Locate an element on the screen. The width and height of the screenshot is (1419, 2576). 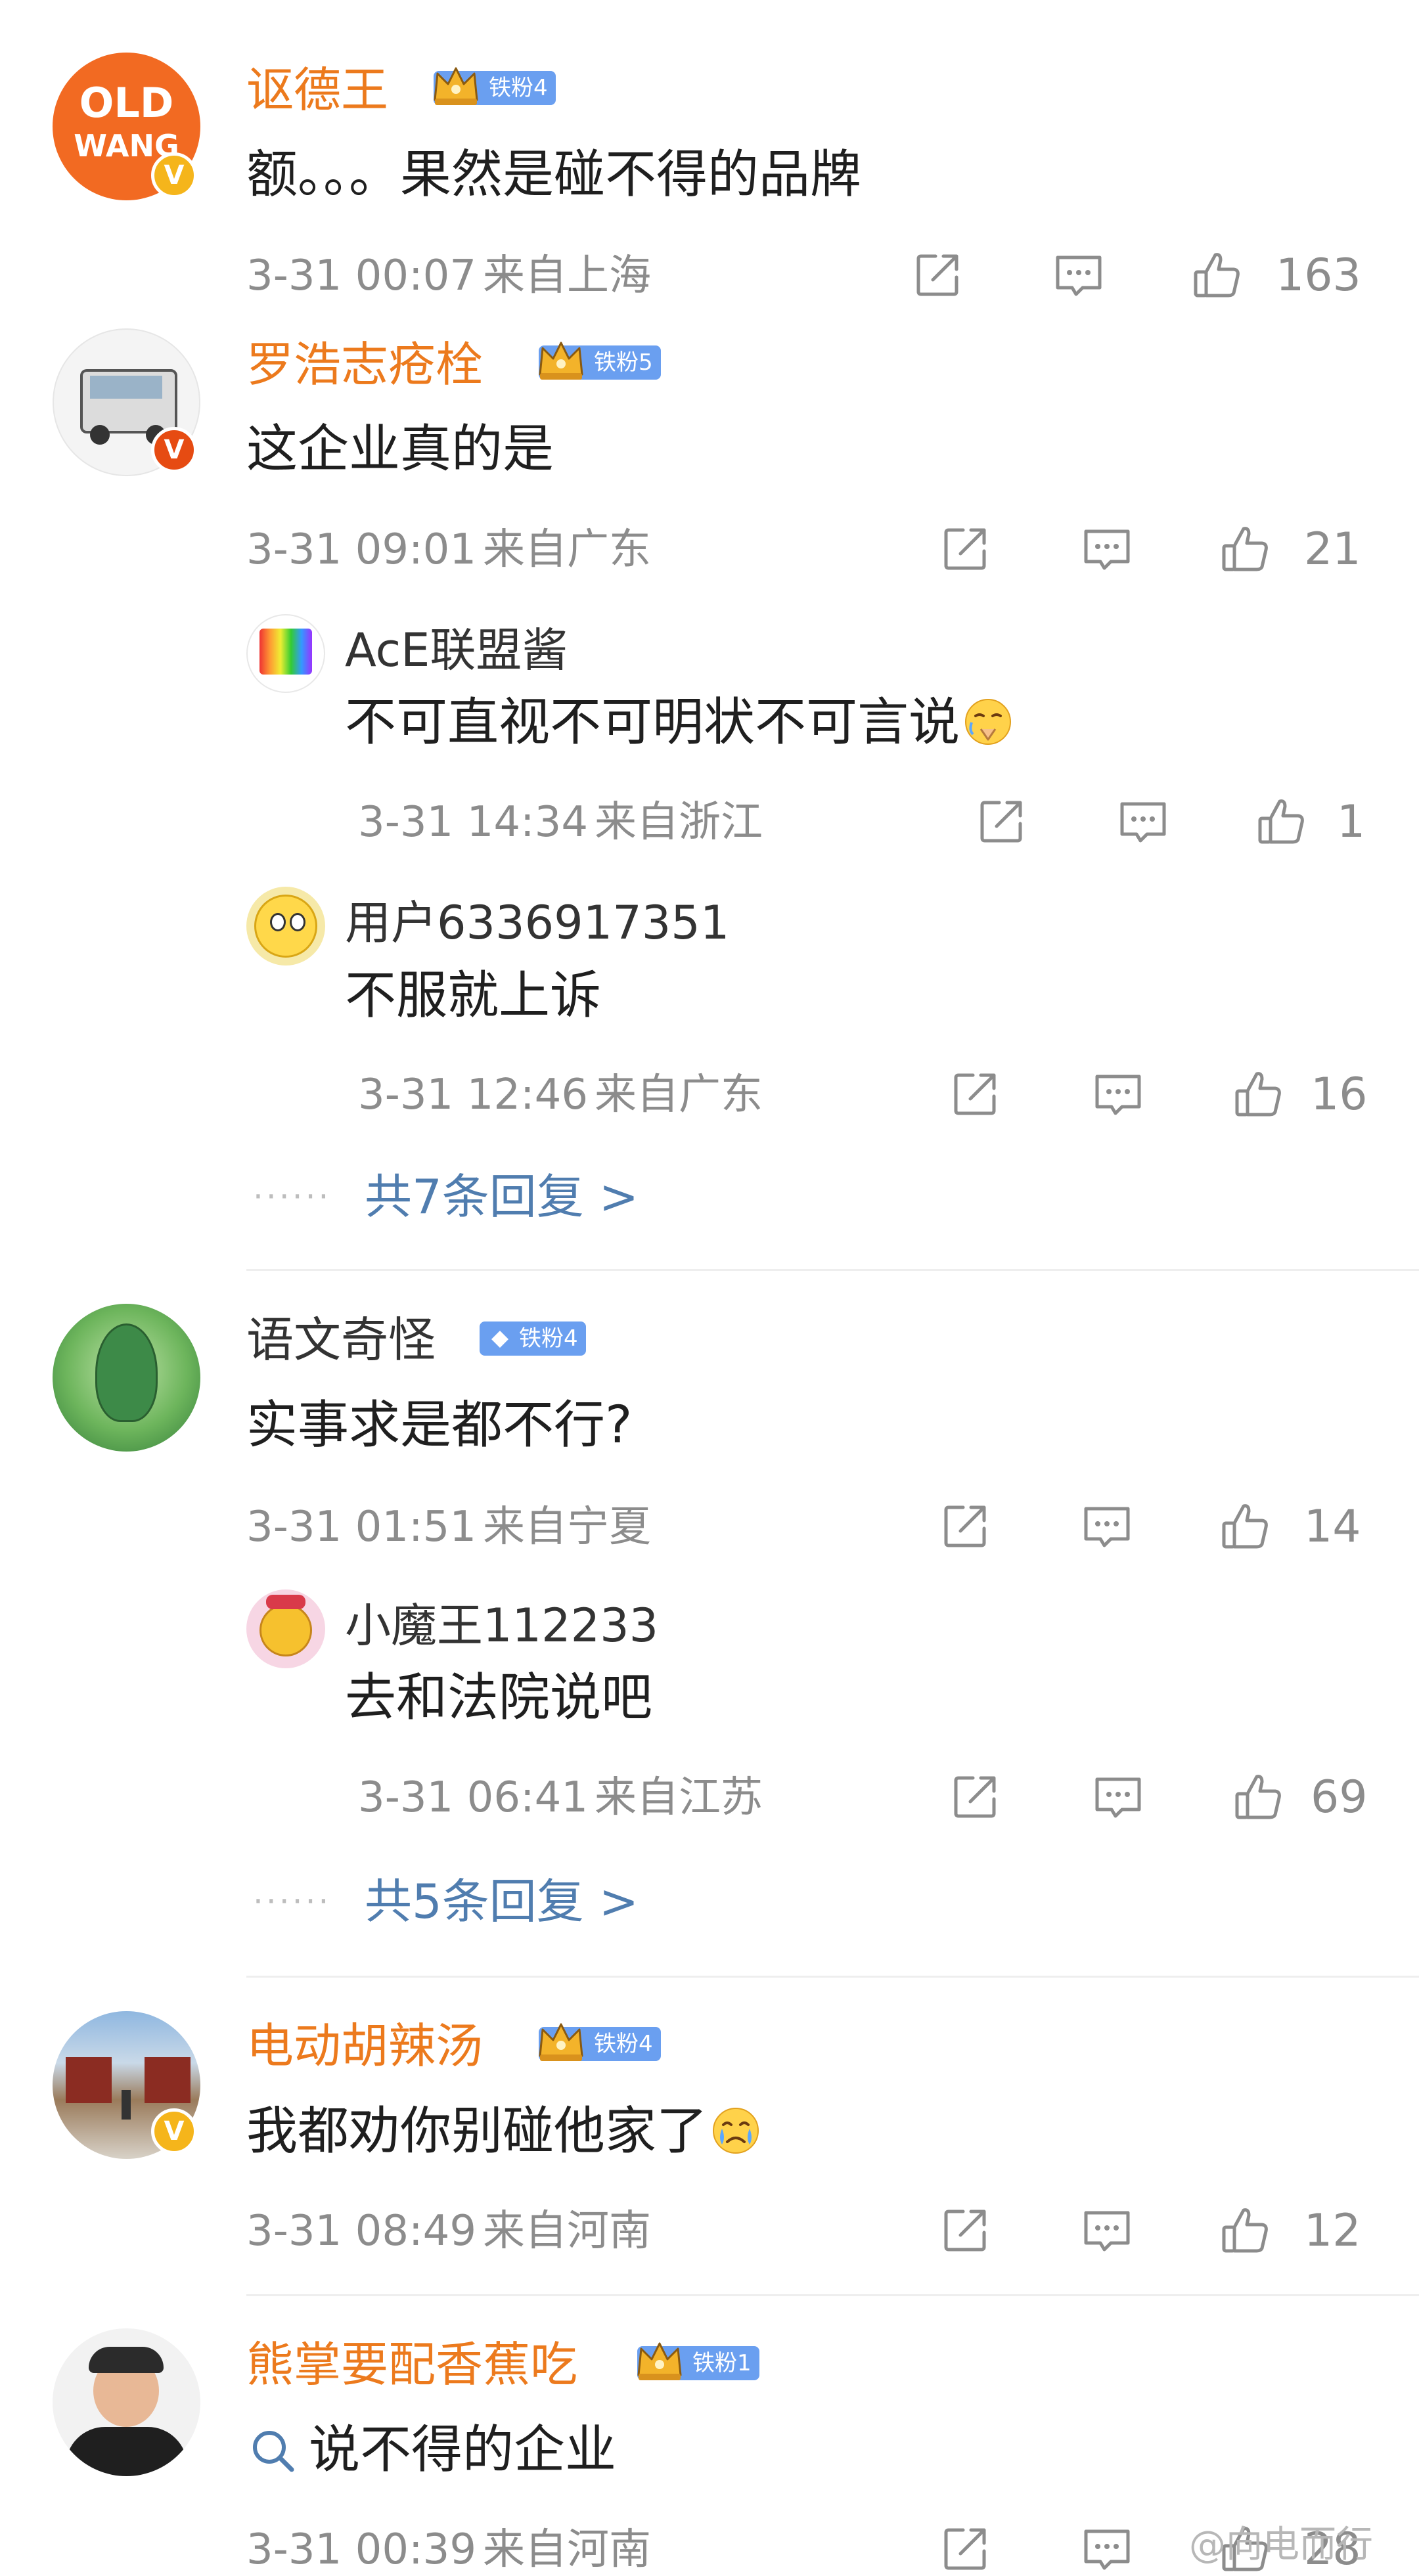
like-count: 1 is located at coordinates (1351, 822).